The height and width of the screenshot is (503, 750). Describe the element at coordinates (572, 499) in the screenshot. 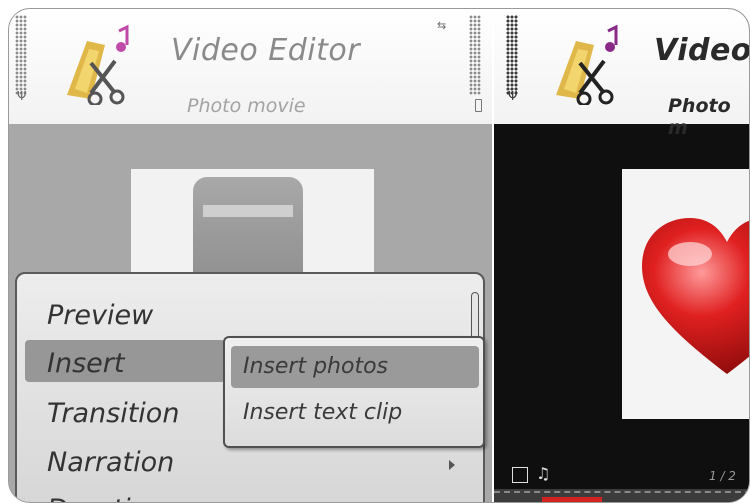

I see `timeline-selected-clip` at that location.